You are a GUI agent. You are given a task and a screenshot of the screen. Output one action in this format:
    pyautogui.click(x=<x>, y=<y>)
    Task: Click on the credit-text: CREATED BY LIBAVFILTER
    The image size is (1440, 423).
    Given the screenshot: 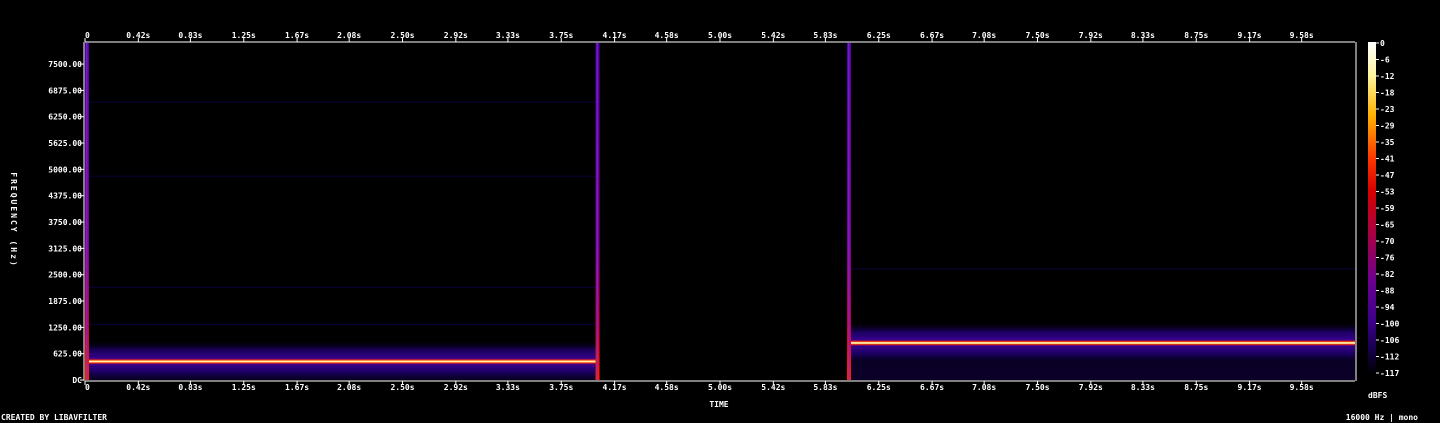 What is the action you would take?
    pyautogui.click(x=54, y=417)
    